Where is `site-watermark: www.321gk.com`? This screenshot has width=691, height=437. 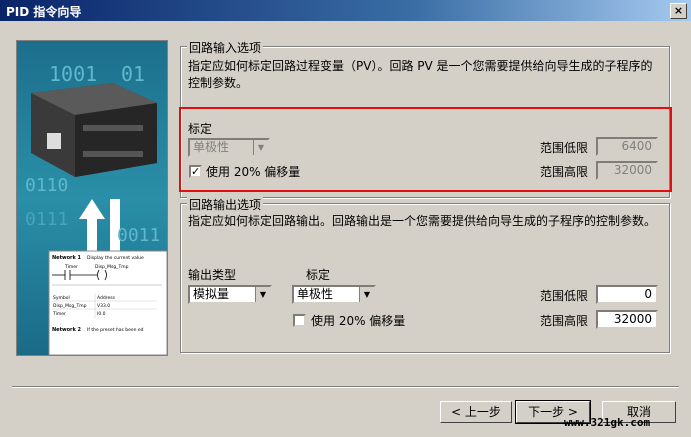
site-watermark: www.321gk.com is located at coordinates (607, 422).